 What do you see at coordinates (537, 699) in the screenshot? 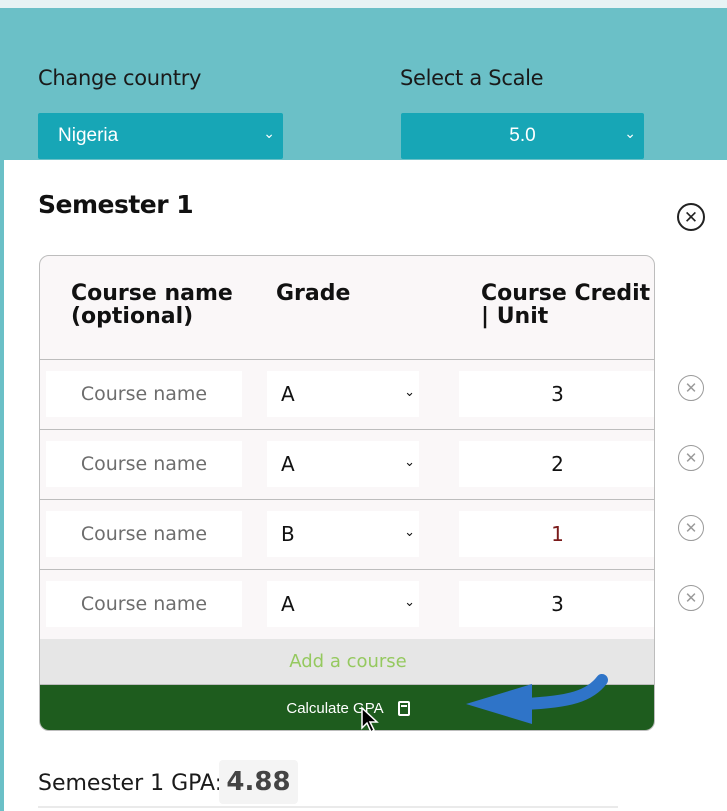
I see `annotation-arrow-icon` at bounding box center [537, 699].